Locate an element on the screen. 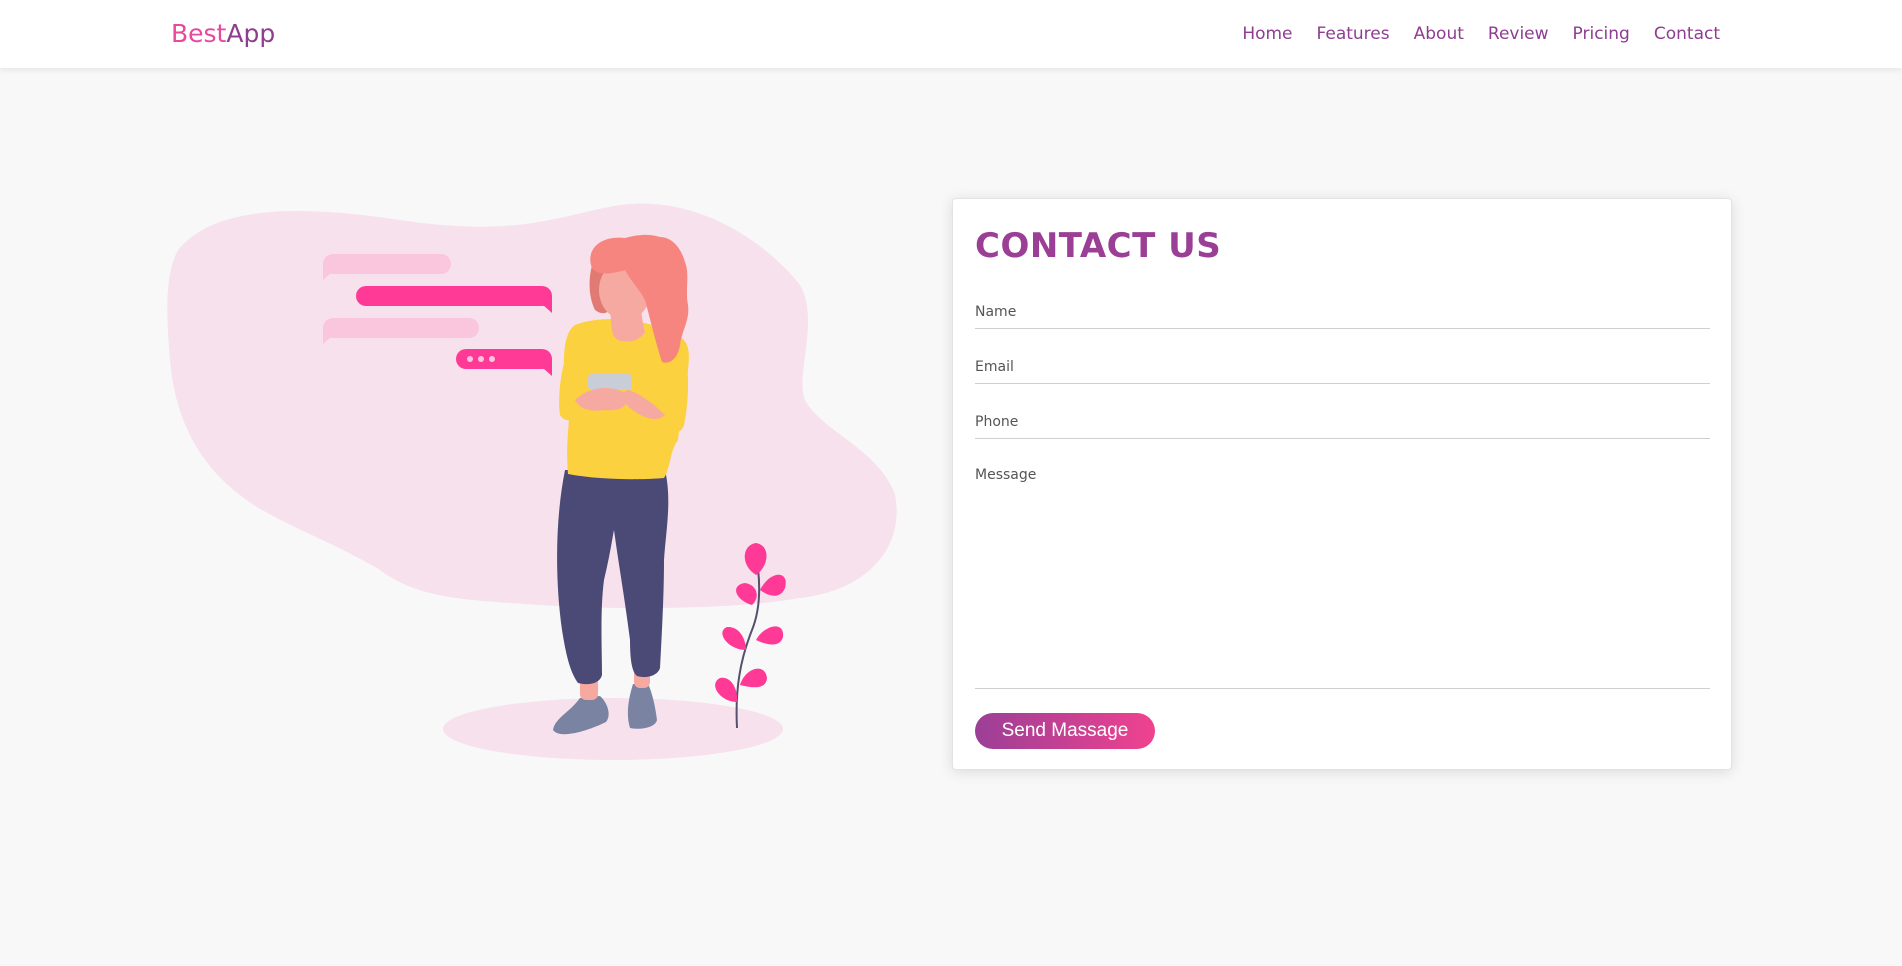 This screenshot has height=966, width=1902. brand-logo-part2: App is located at coordinates (251, 33).